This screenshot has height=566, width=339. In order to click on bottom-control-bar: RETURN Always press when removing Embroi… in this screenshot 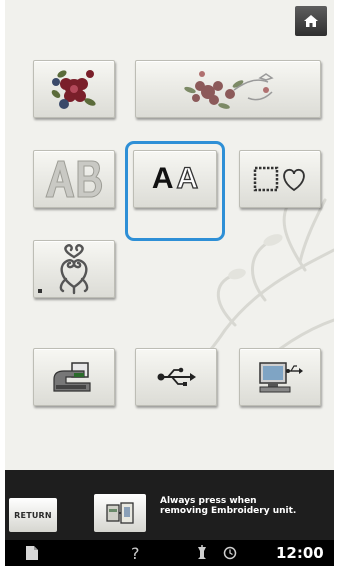, I will do `click(169, 505)`.